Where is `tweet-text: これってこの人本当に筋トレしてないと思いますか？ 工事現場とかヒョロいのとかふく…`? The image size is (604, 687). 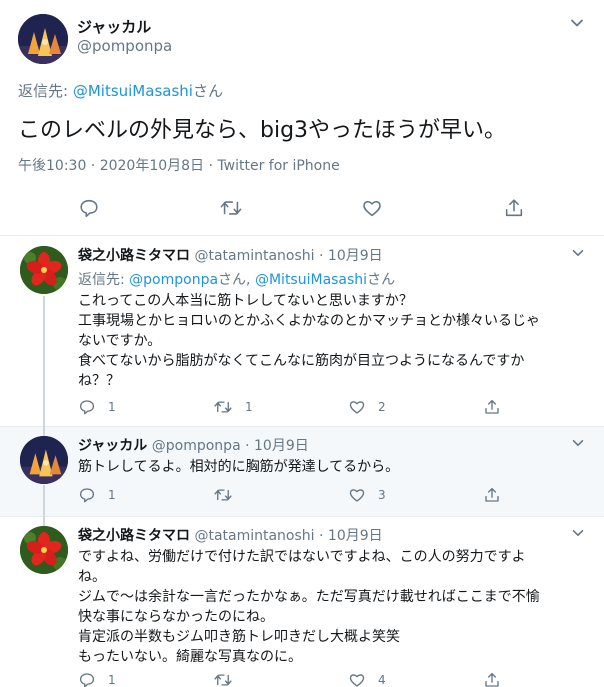
tweet-text: これってこの人本当に筋トレしてないと思いますか？ 工事現場とかヒョロいのとかふく… is located at coordinates (328, 341).